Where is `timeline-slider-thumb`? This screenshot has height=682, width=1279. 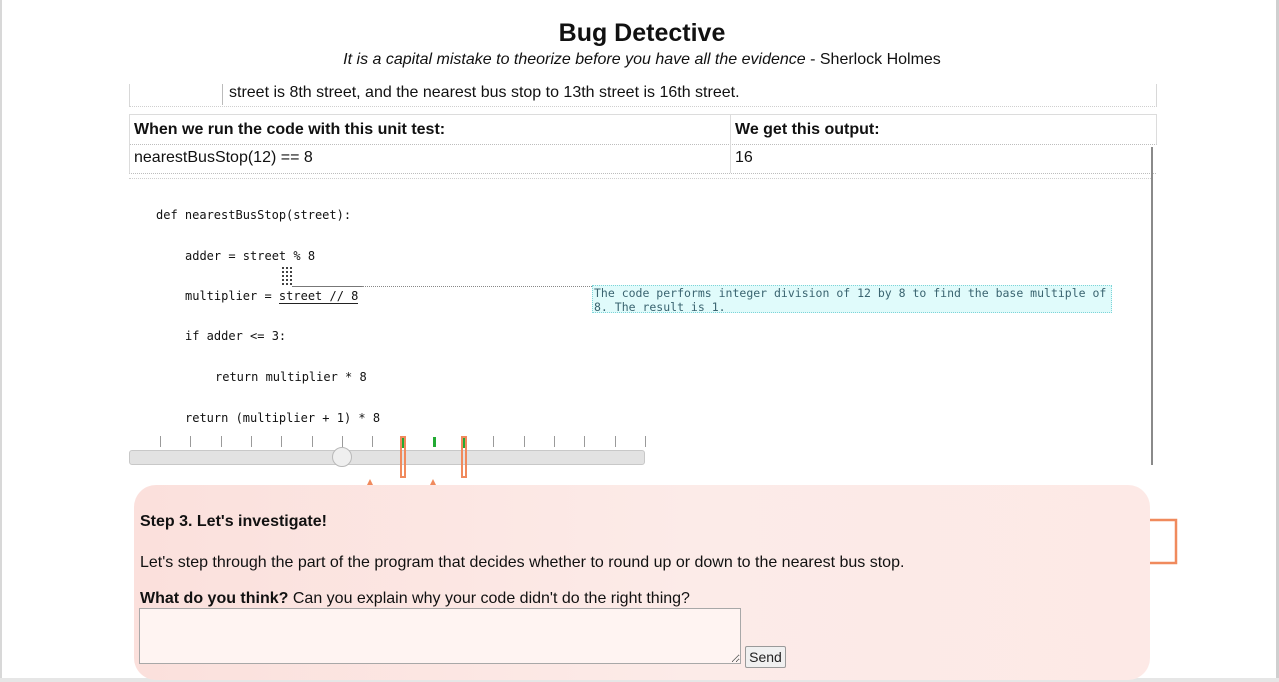 timeline-slider-thumb is located at coordinates (341, 457).